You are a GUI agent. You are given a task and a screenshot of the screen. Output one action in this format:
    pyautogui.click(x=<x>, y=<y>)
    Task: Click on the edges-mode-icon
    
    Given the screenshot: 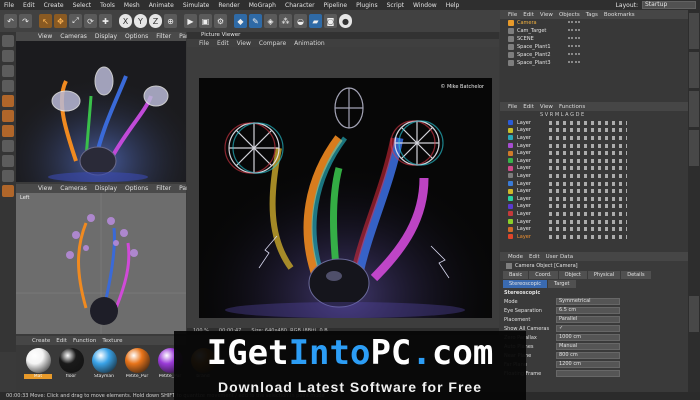 What is the action you would take?
    pyautogui.click(x=8, y=116)
    